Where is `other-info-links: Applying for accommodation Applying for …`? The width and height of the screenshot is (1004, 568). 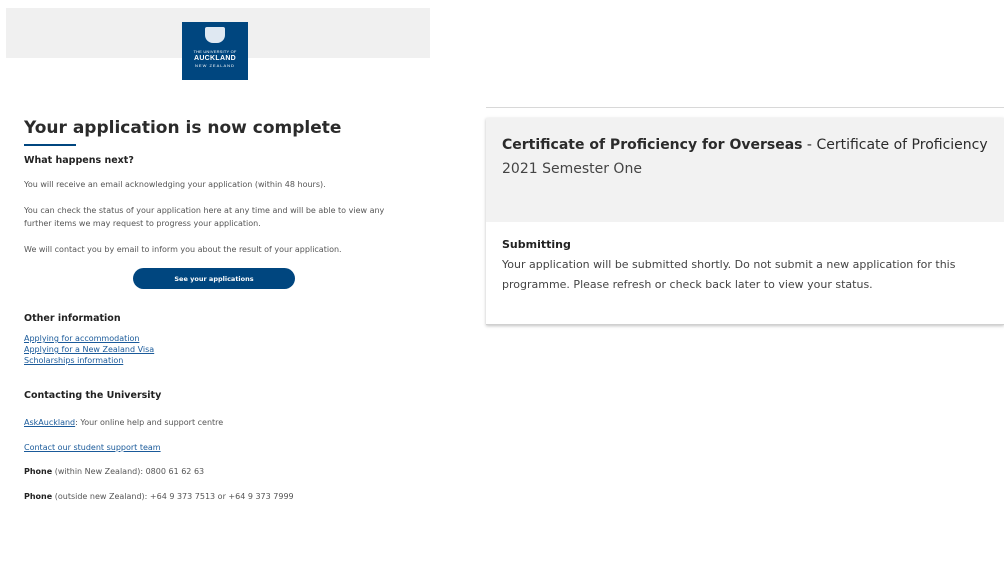 other-info-links: Applying for accommodation Applying for … is located at coordinates (219, 349).